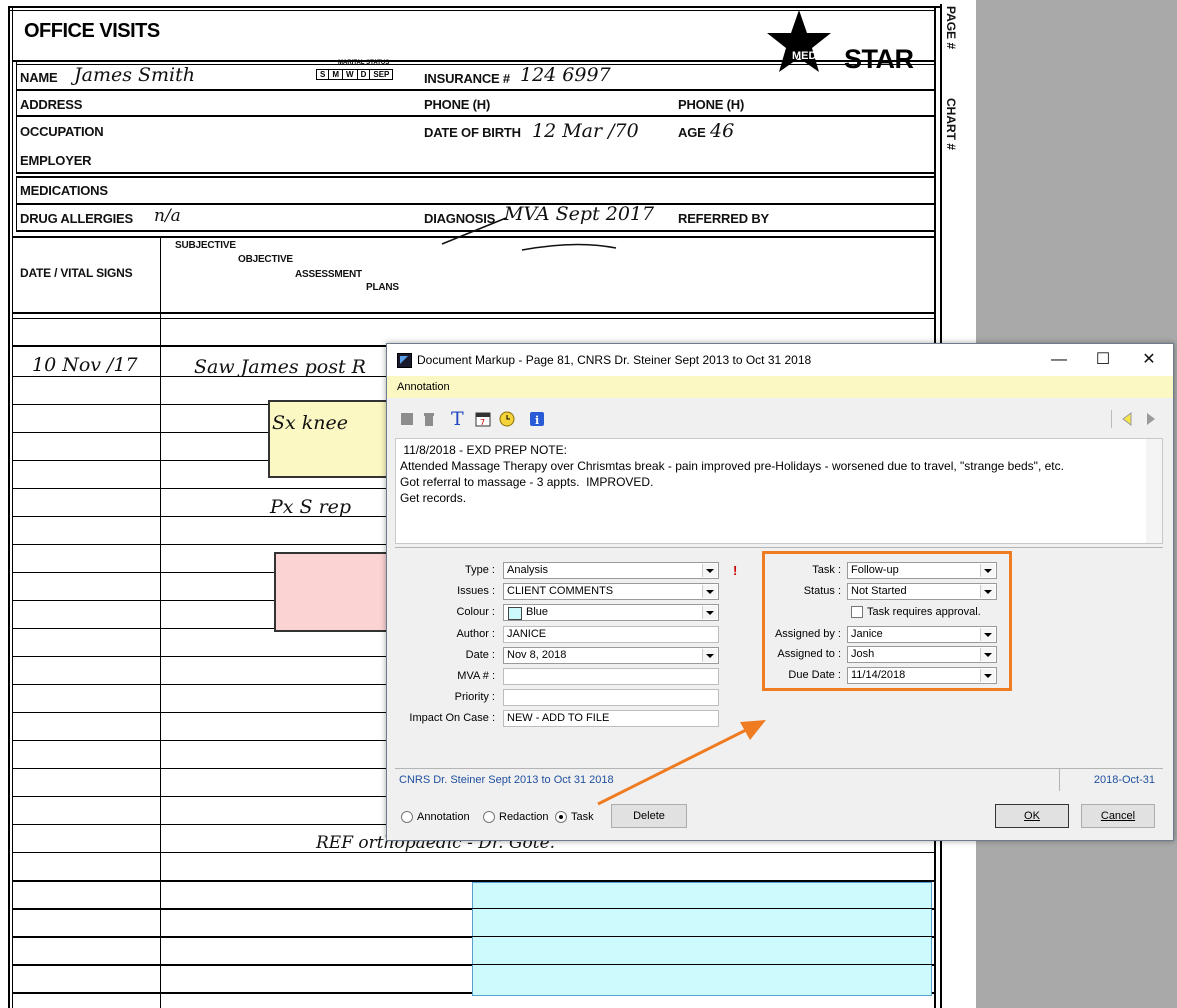 The width and height of the screenshot is (1177, 1008). I want to click on svg-text: i, so click(537, 420).